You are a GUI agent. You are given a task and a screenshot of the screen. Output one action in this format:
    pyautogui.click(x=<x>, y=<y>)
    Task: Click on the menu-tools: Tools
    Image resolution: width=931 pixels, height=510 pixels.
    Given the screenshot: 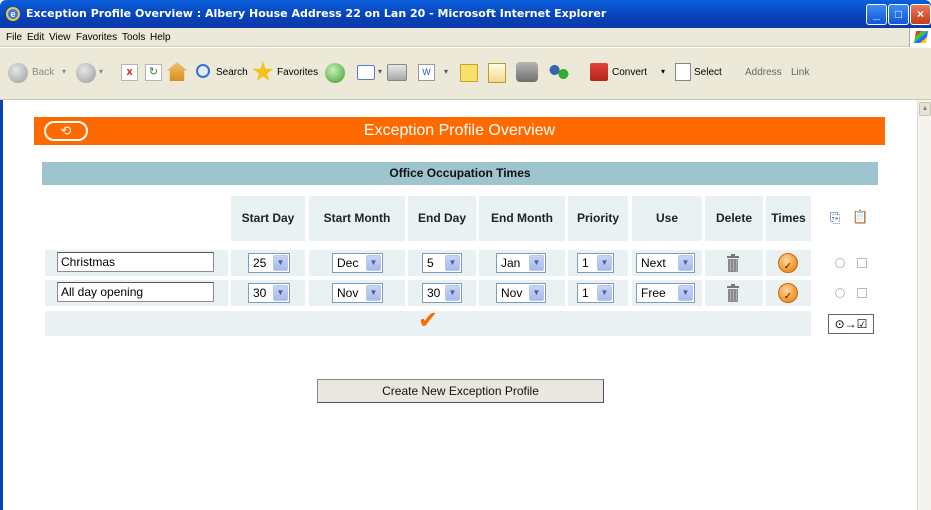 What is the action you would take?
    pyautogui.click(x=133, y=37)
    